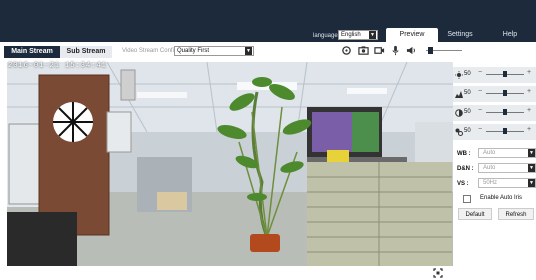 The height and width of the screenshot is (280, 536). Describe the element at coordinates (467, 199) in the screenshot. I see `auto-iris-checkbox` at that location.